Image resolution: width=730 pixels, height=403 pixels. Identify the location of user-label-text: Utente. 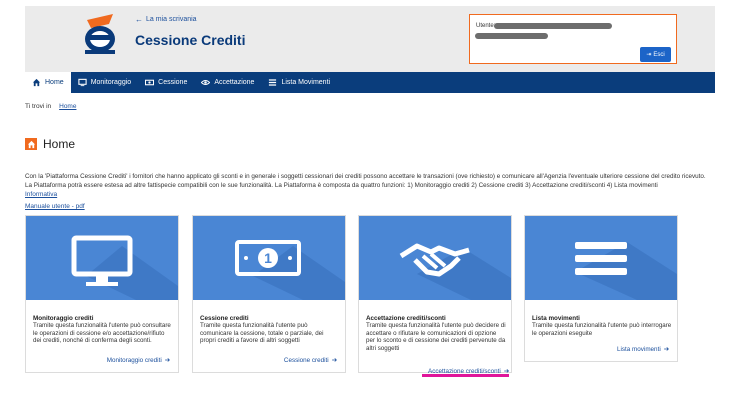
(485, 26).